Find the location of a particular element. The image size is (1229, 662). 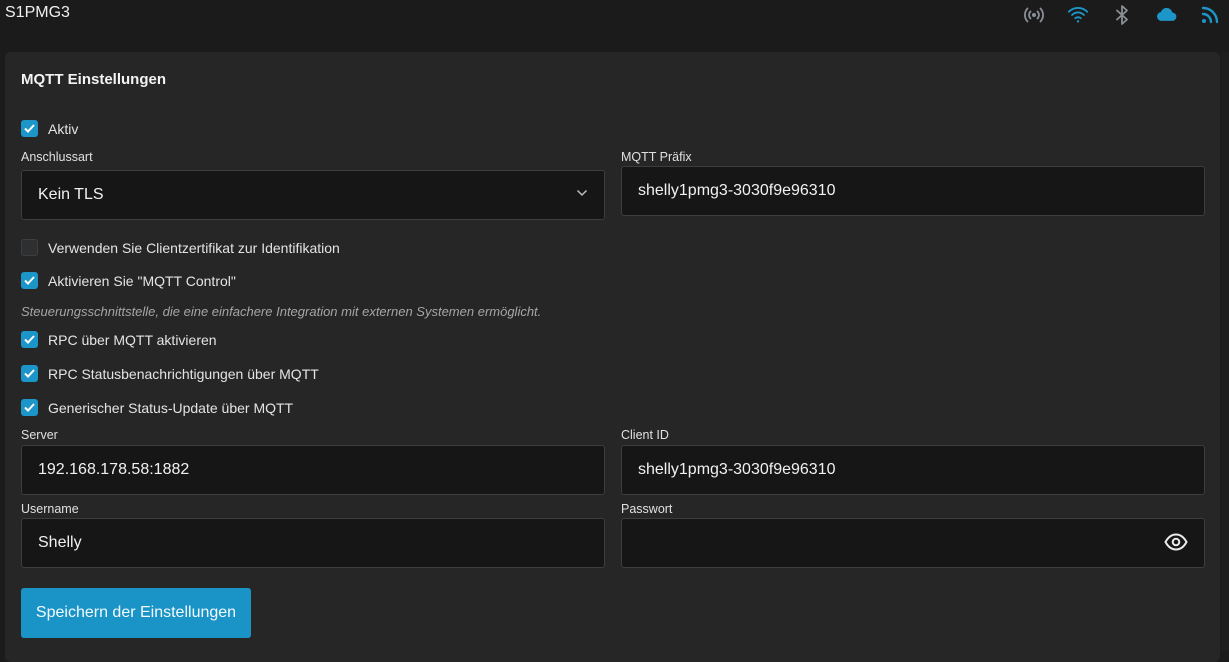

wifi-icon is located at coordinates (1078, 15).